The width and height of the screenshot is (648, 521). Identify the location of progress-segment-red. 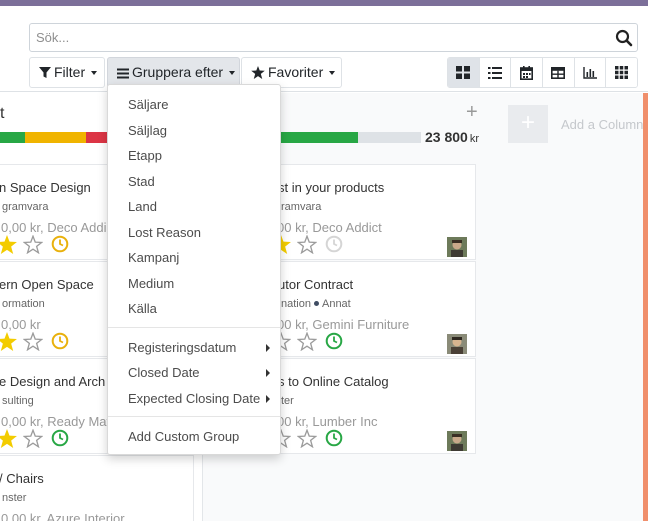
(97, 137).